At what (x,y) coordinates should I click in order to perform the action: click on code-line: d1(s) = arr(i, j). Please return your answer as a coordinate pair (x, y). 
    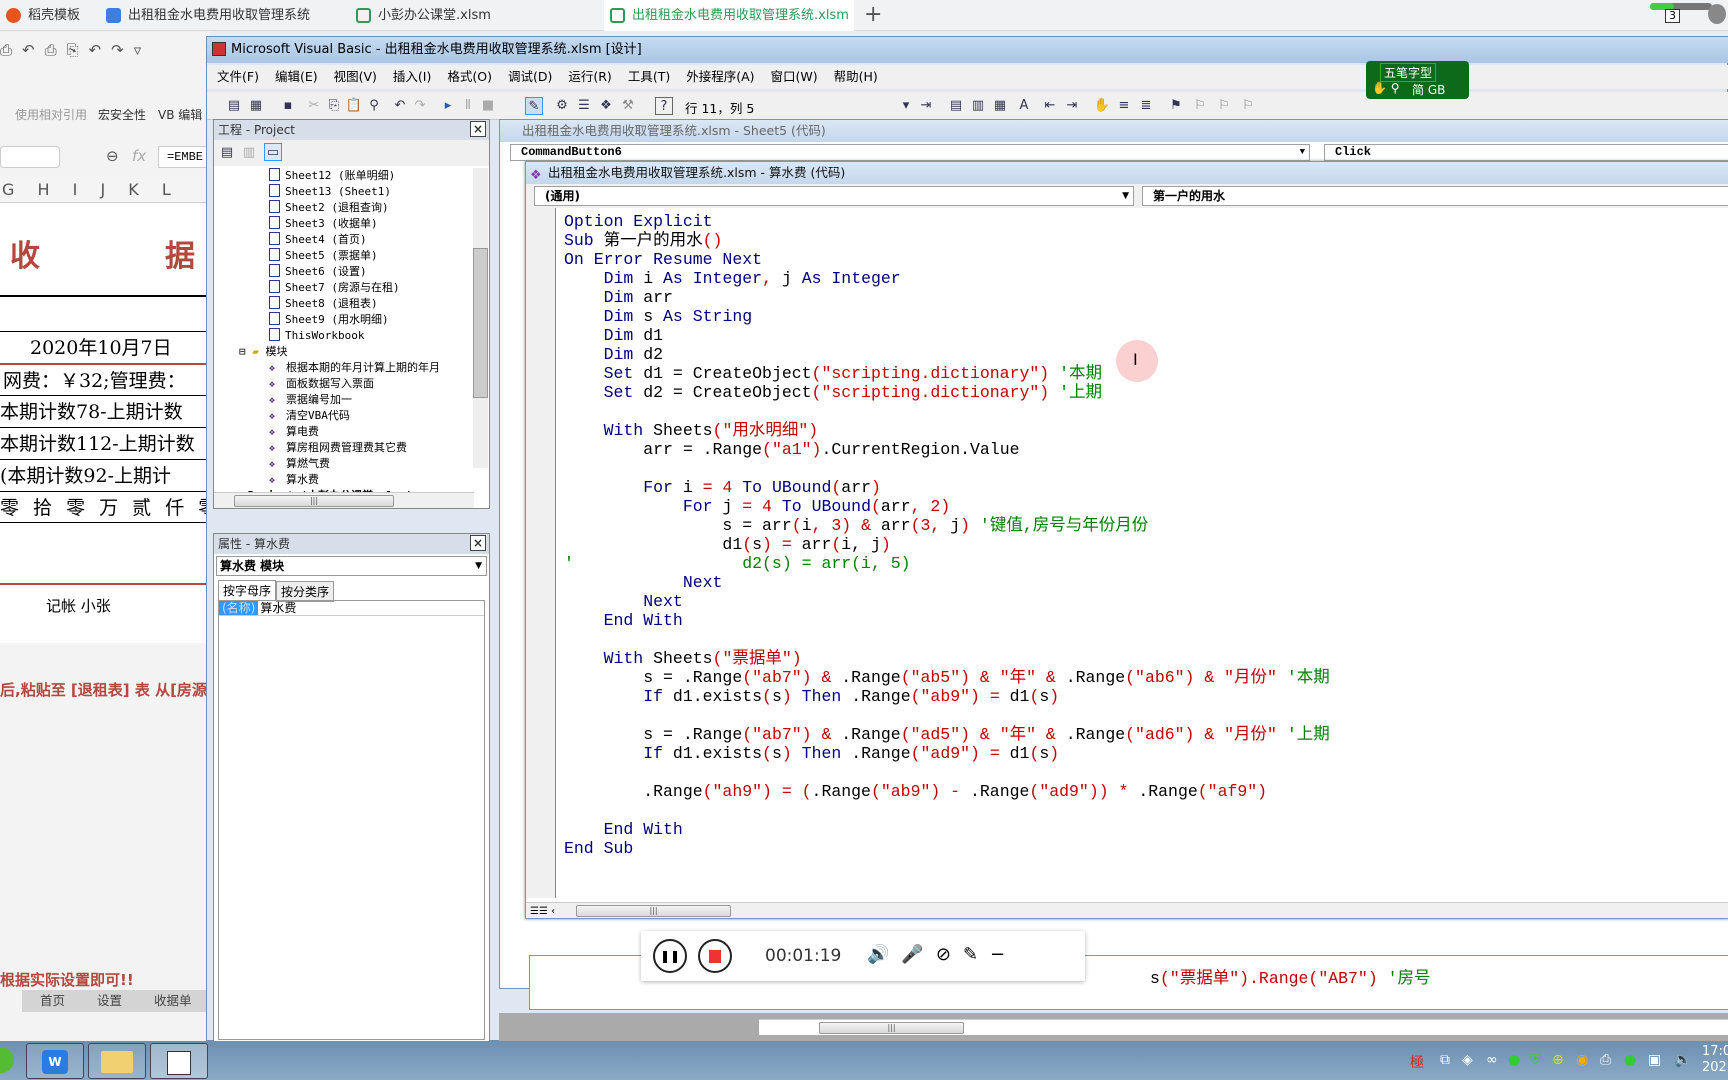
    Looking at the image, I should click on (947, 544).